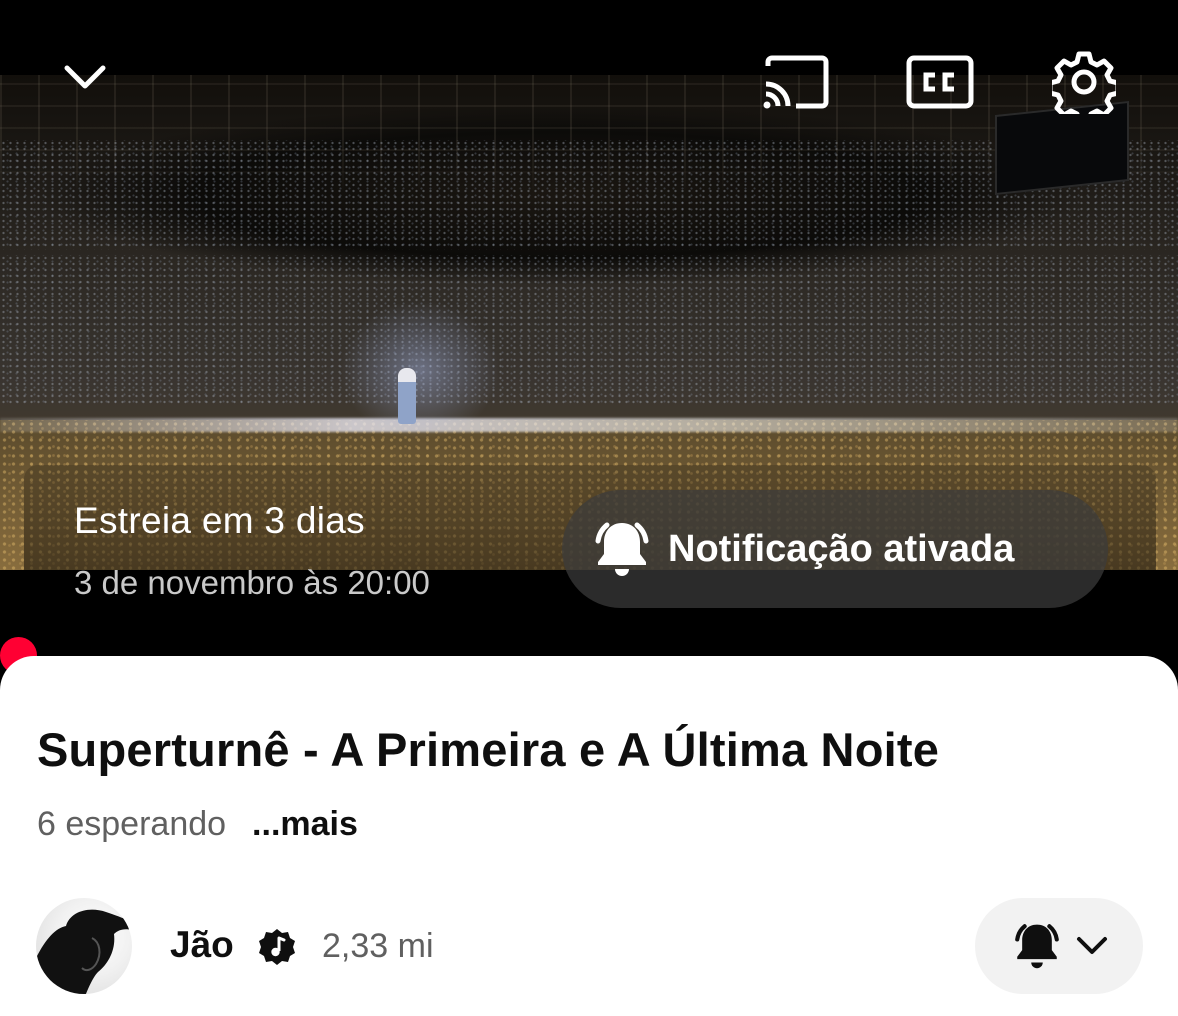 The image size is (1178, 1016). I want to click on cast-button, so click(795, 82).